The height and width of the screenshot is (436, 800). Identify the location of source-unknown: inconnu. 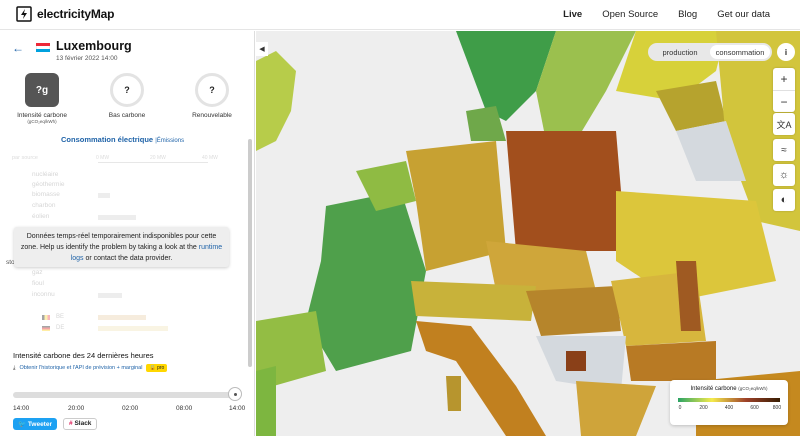
(43, 294).